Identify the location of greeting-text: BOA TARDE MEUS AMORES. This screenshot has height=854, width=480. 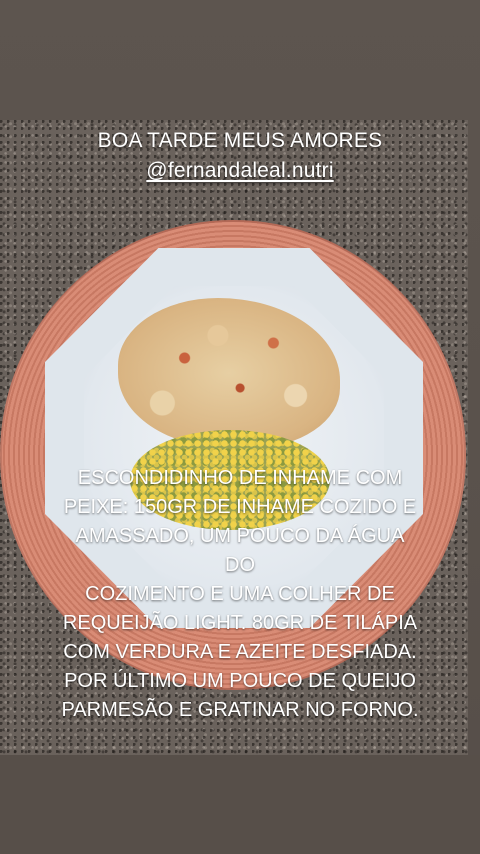
(240, 140).